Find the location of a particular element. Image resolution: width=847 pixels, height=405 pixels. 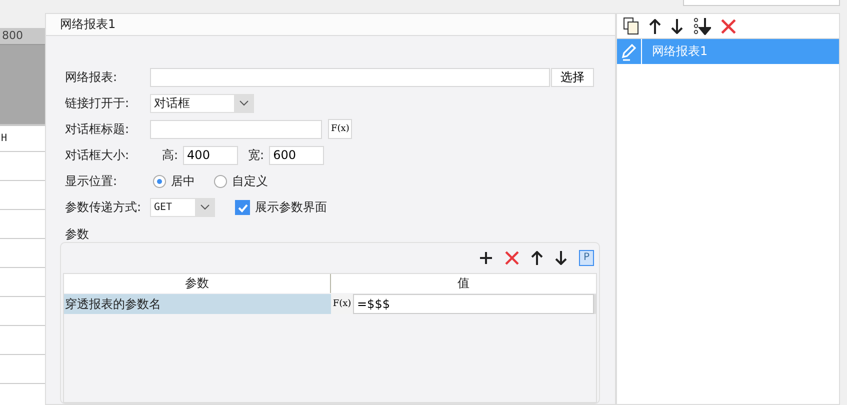

field-label: 链接打开于: is located at coordinates (97, 103).